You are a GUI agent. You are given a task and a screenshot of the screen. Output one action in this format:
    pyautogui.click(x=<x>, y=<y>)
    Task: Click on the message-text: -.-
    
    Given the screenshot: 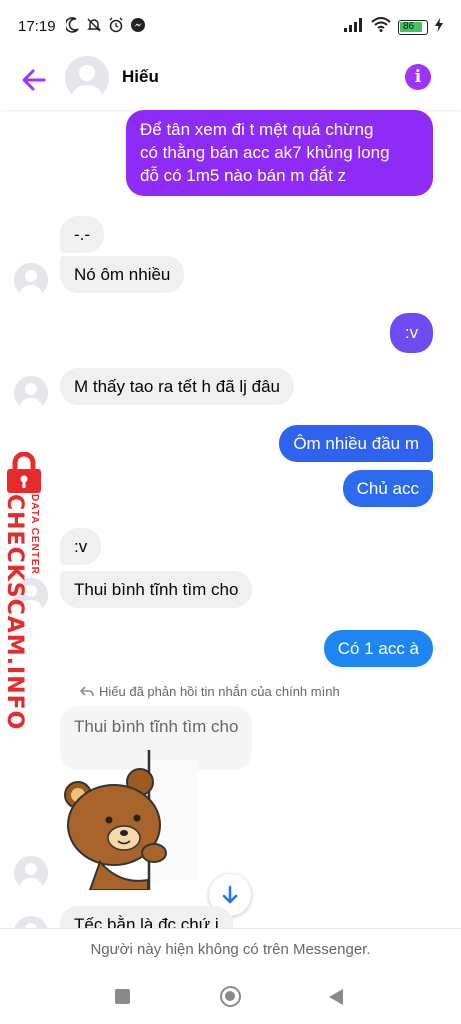 What is the action you would take?
    pyautogui.click(x=82, y=234)
    